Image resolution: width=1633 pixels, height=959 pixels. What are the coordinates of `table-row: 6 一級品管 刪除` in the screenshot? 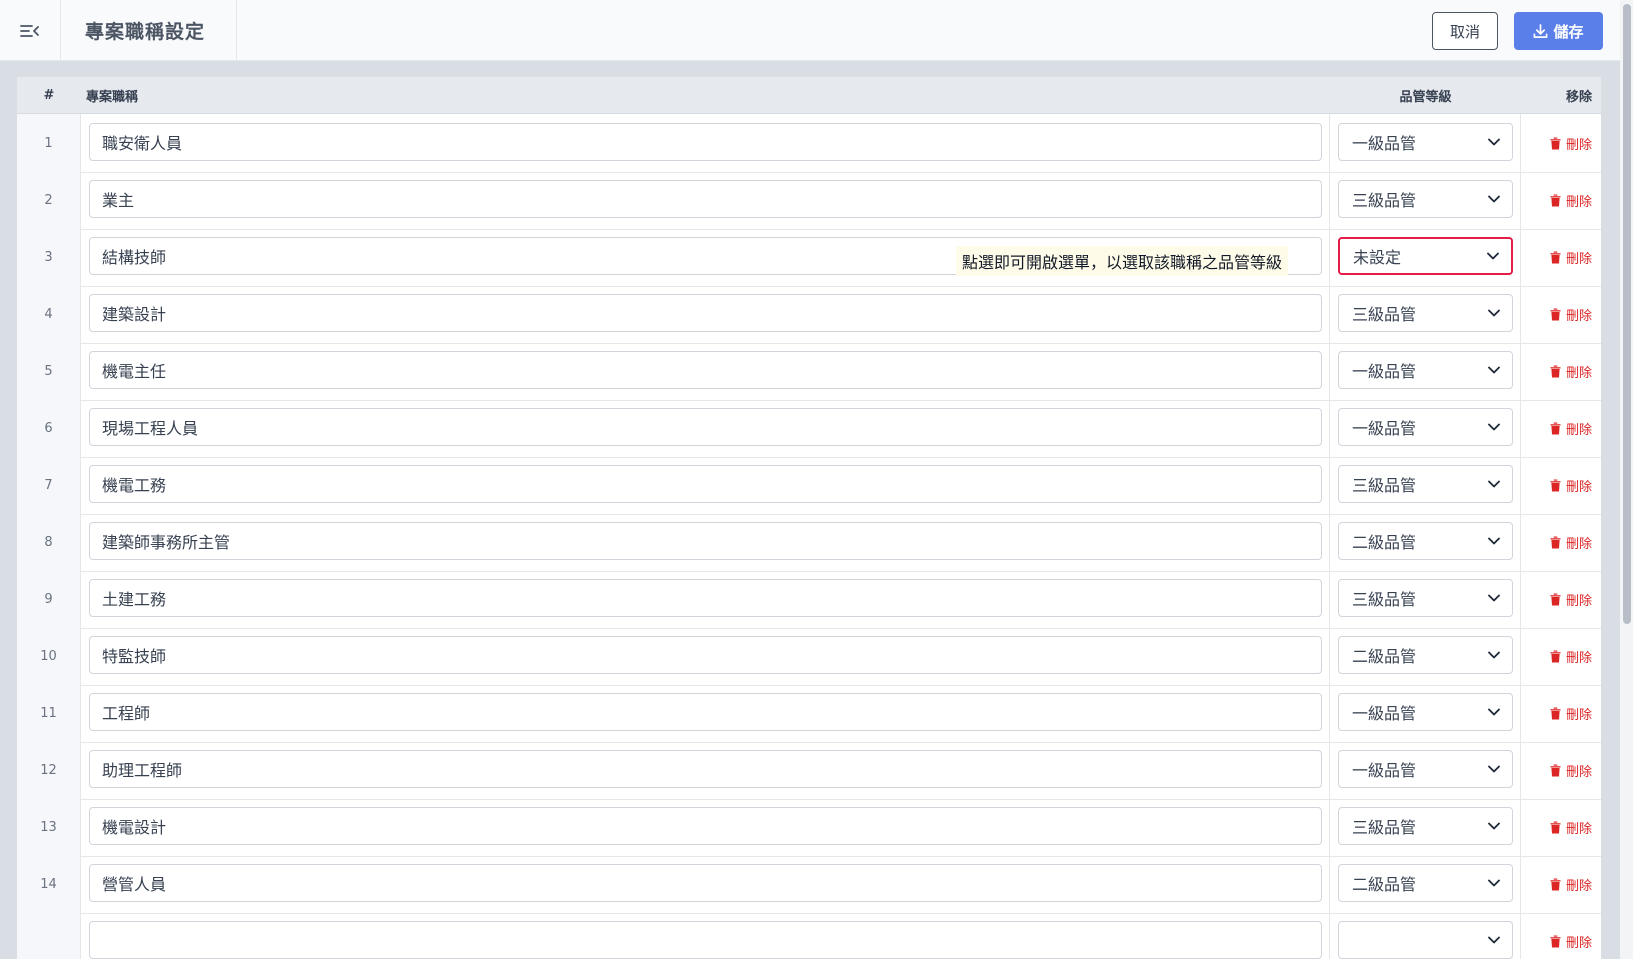 It's located at (809, 428).